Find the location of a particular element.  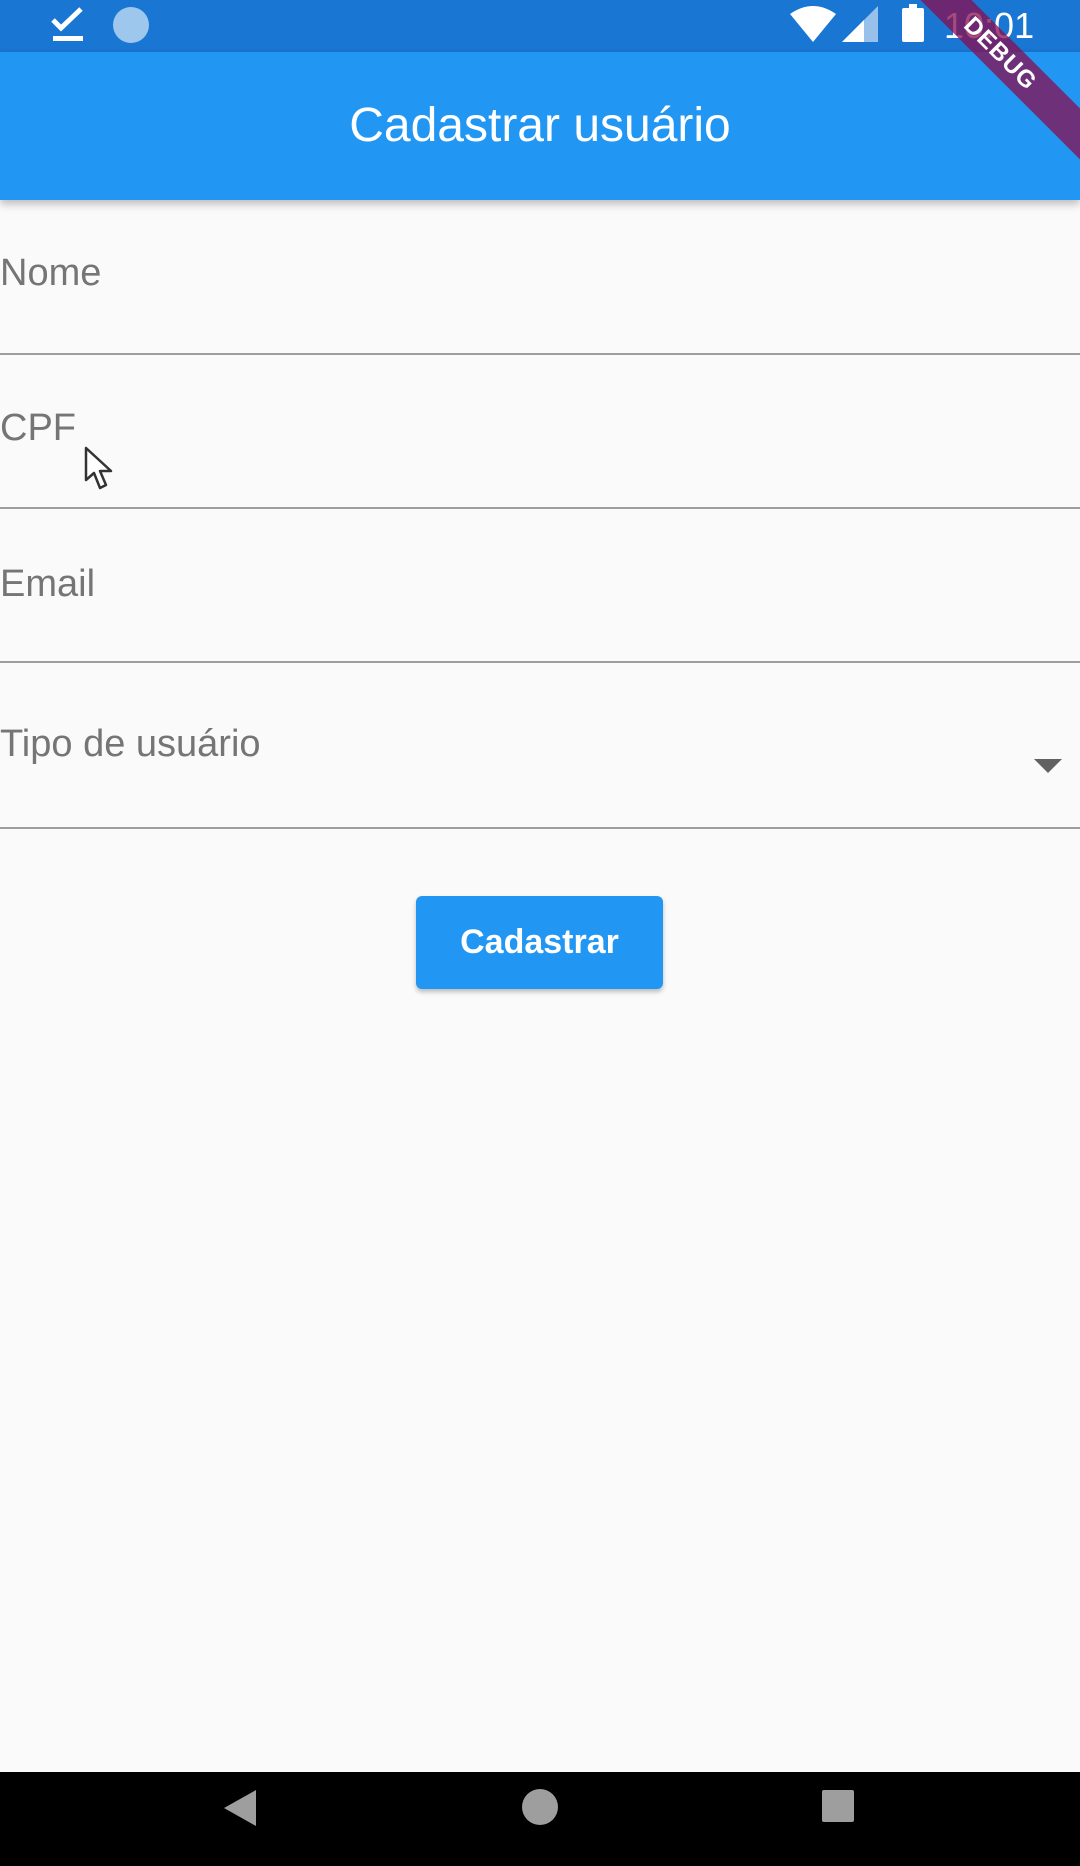

wifi-icon is located at coordinates (813, 24).